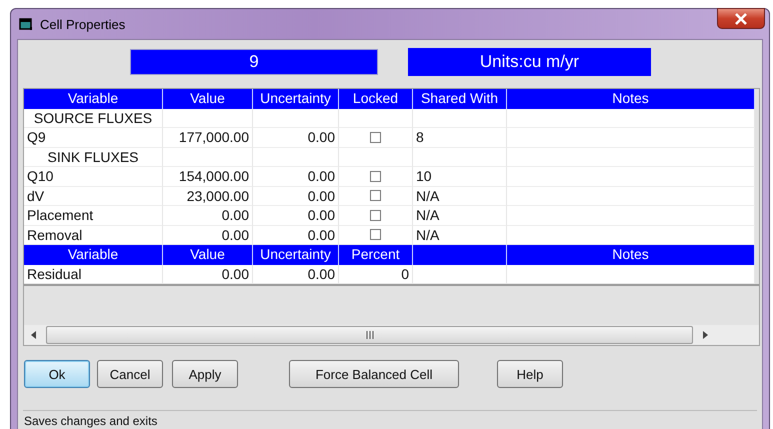 Image resolution: width=773 pixels, height=429 pixels. I want to click on window-title: Cell Properties, so click(83, 24).